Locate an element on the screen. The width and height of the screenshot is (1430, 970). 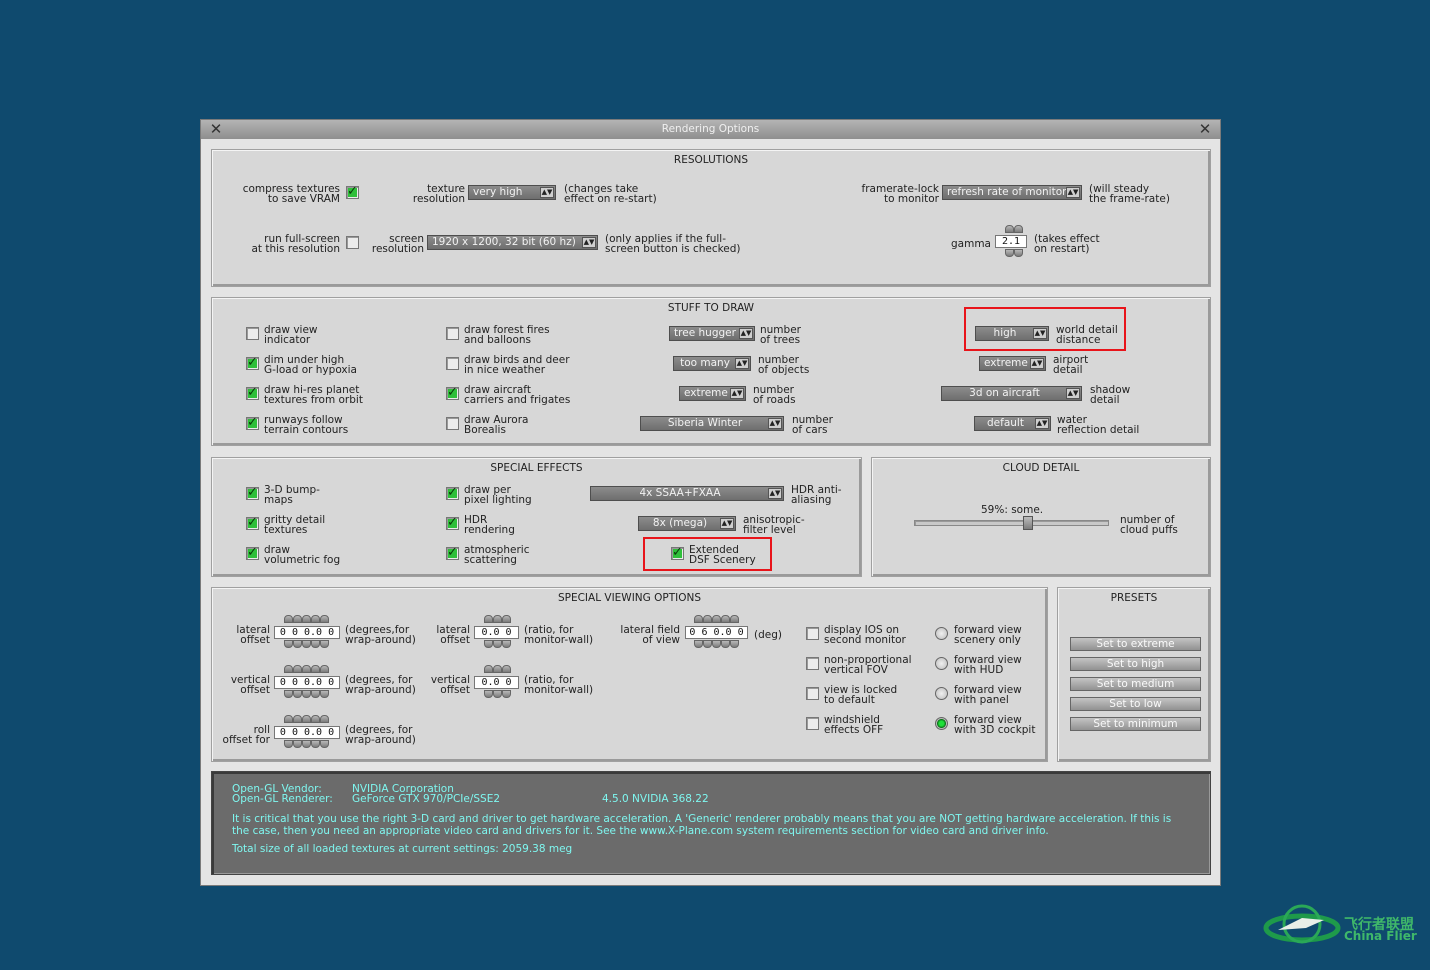
gritty-detail-checkbox is located at coordinates (252, 522).